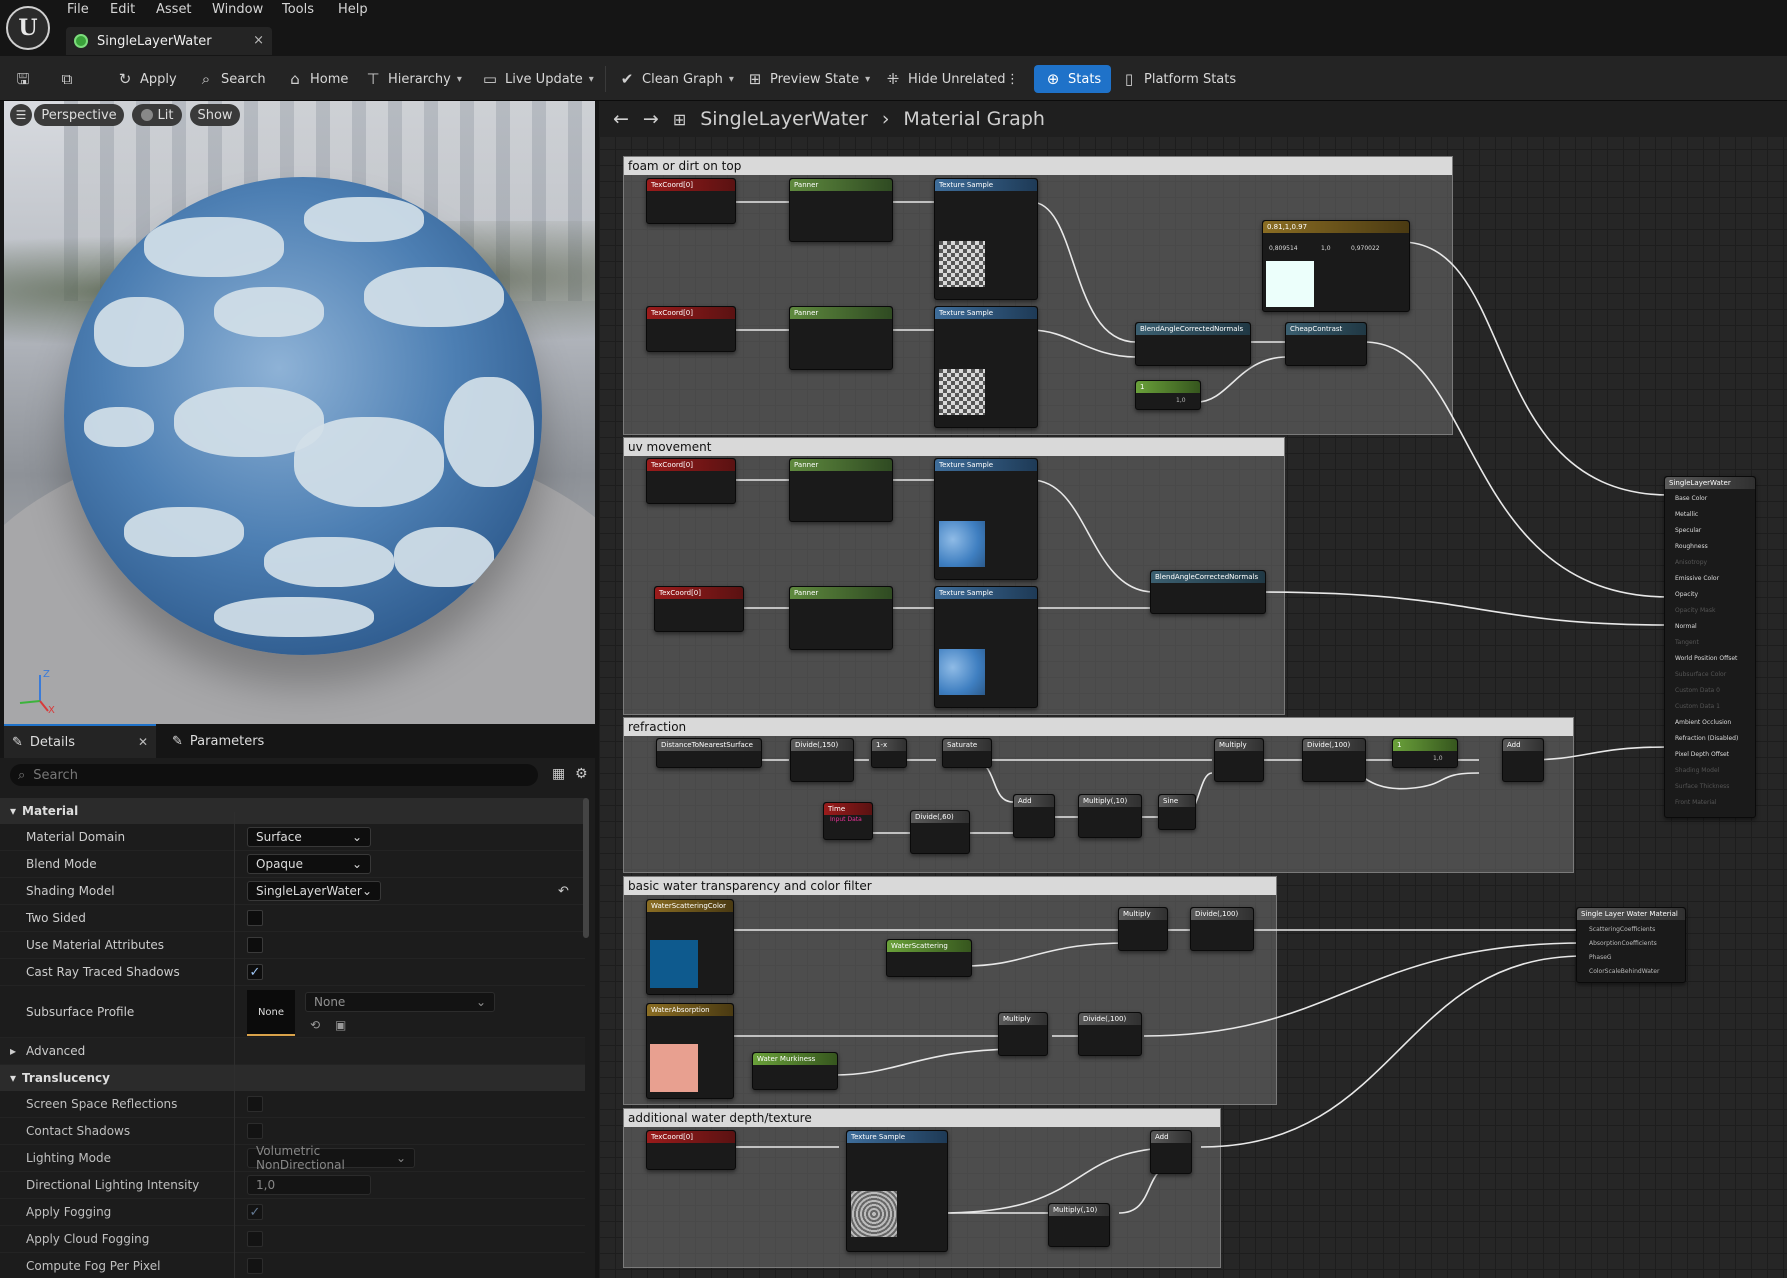  I want to click on result-pin: Anisotropy, so click(1691, 562).